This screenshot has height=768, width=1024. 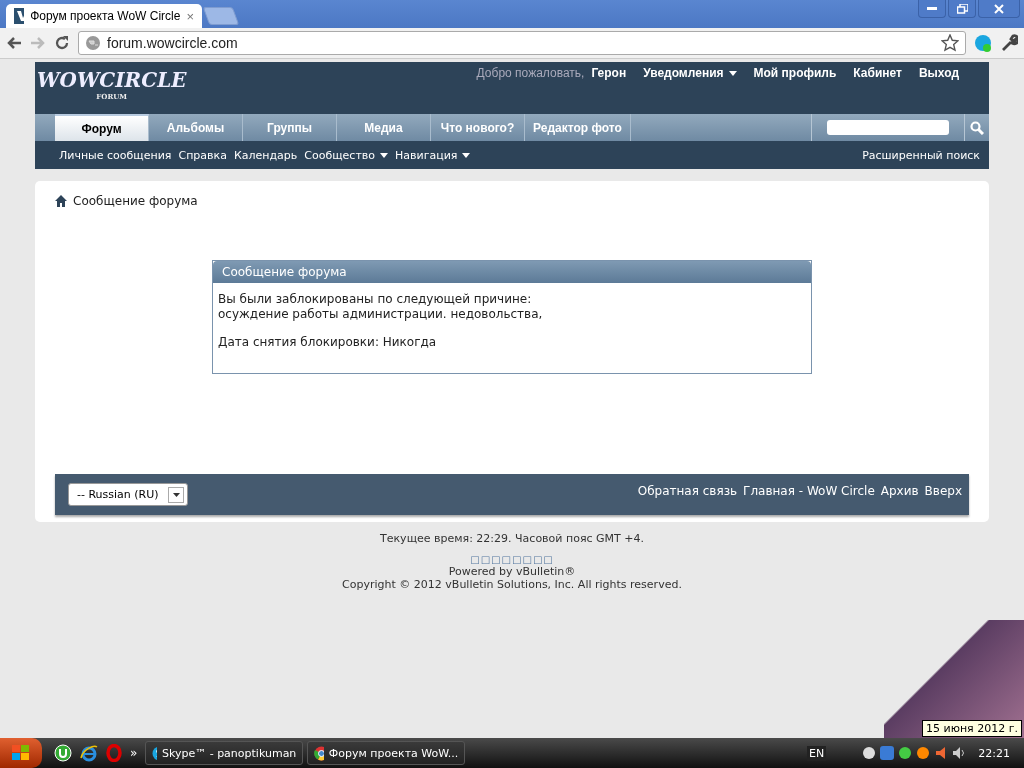 What do you see at coordinates (102, 127) in the screenshot?
I see `nav-tab: Форум` at bounding box center [102, 127].